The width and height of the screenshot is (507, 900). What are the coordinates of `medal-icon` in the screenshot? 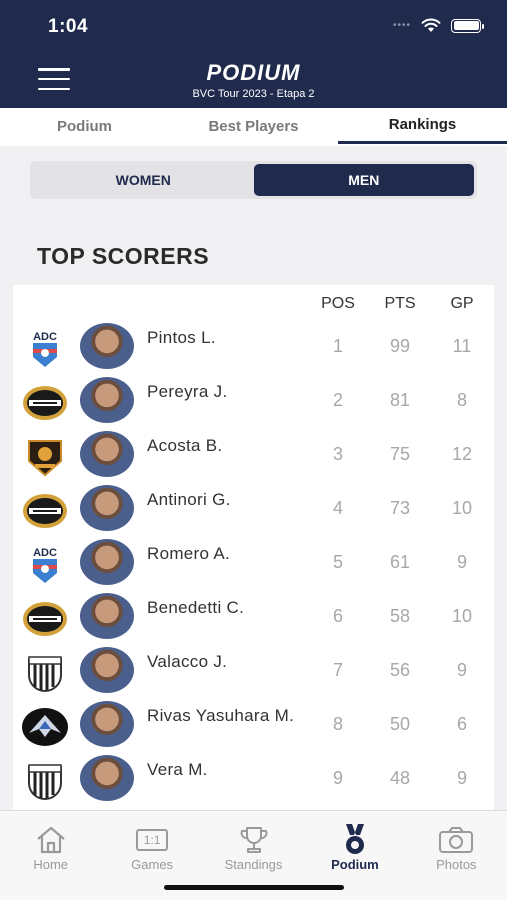 It's located at (354, 840).